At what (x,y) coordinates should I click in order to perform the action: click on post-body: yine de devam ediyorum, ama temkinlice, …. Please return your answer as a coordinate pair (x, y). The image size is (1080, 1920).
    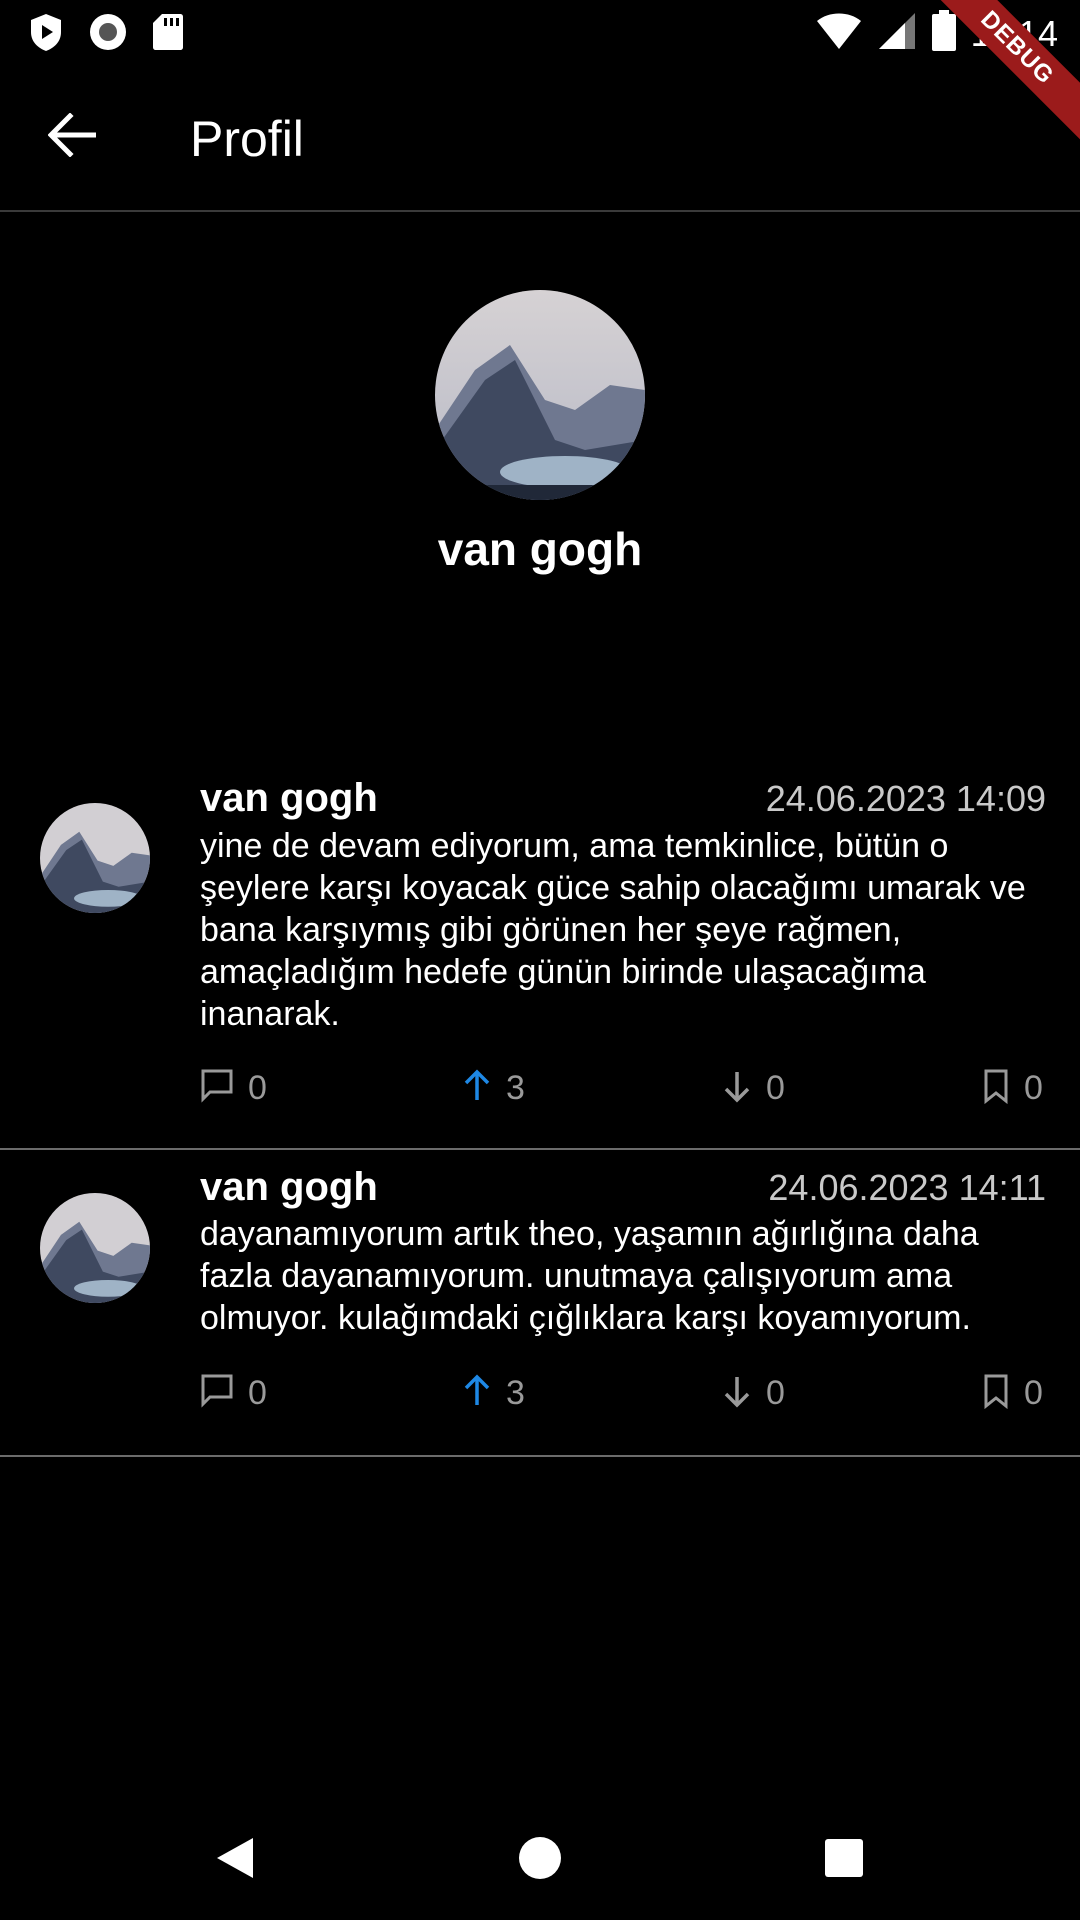
    Looking at the image, I should click on (613, 930).